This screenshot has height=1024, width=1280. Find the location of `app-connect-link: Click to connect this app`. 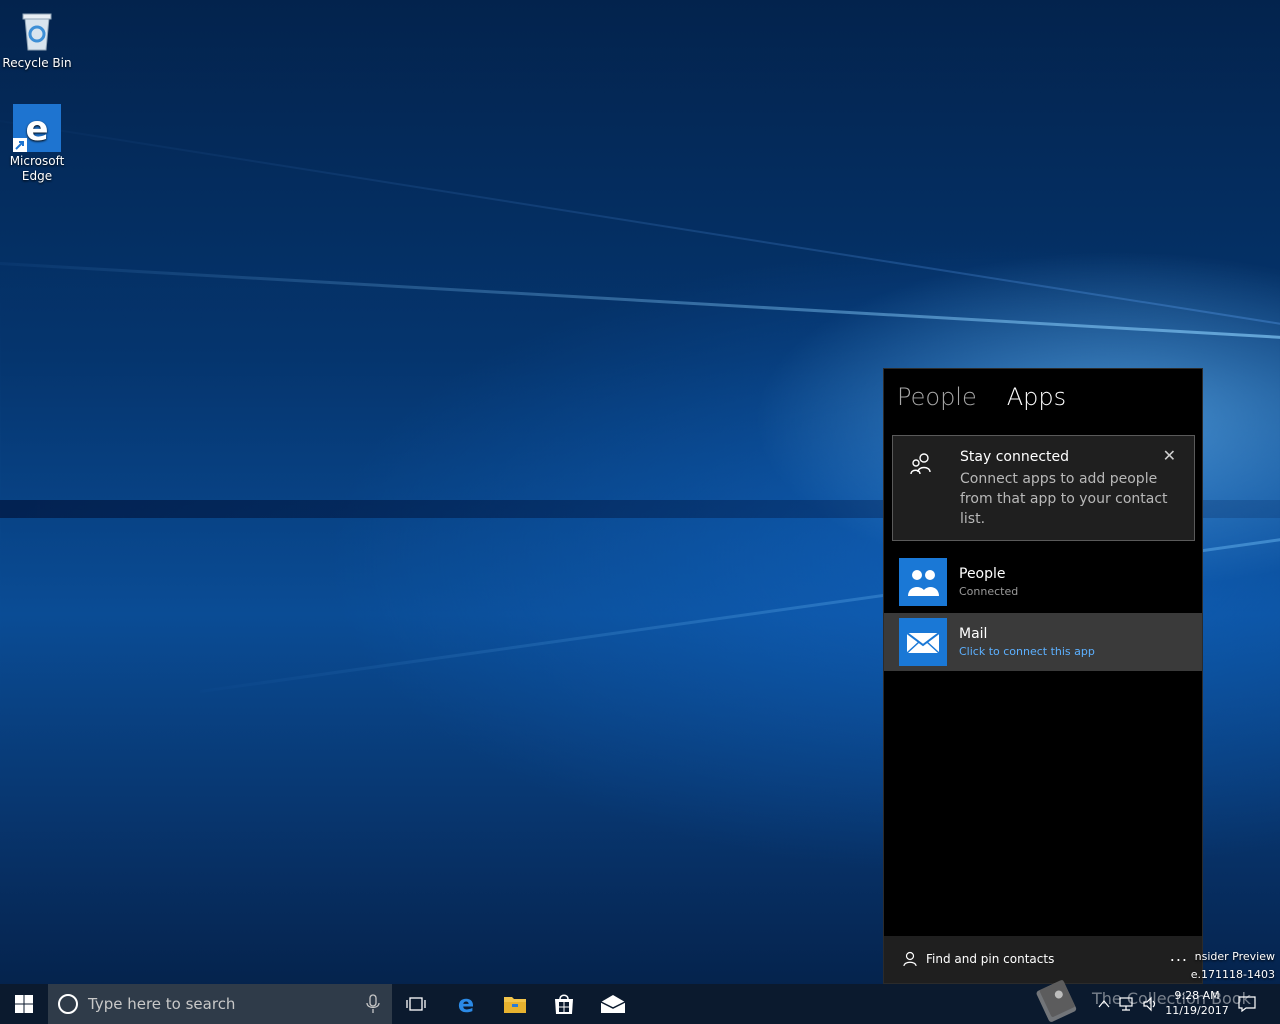

app-connect-link: Click to connect this app is located at coordinates (1027, 651).